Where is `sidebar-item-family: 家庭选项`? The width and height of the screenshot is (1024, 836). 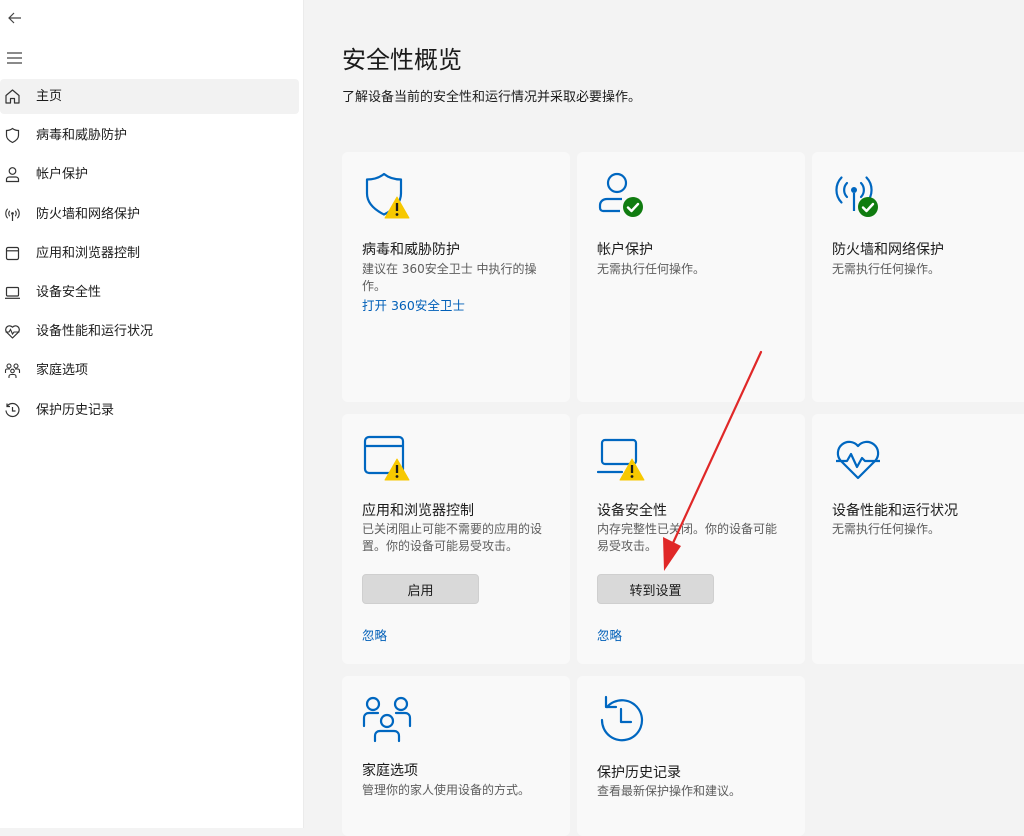
sidebar-item-family: 家庭选项 is located at coordinates (149, 370).